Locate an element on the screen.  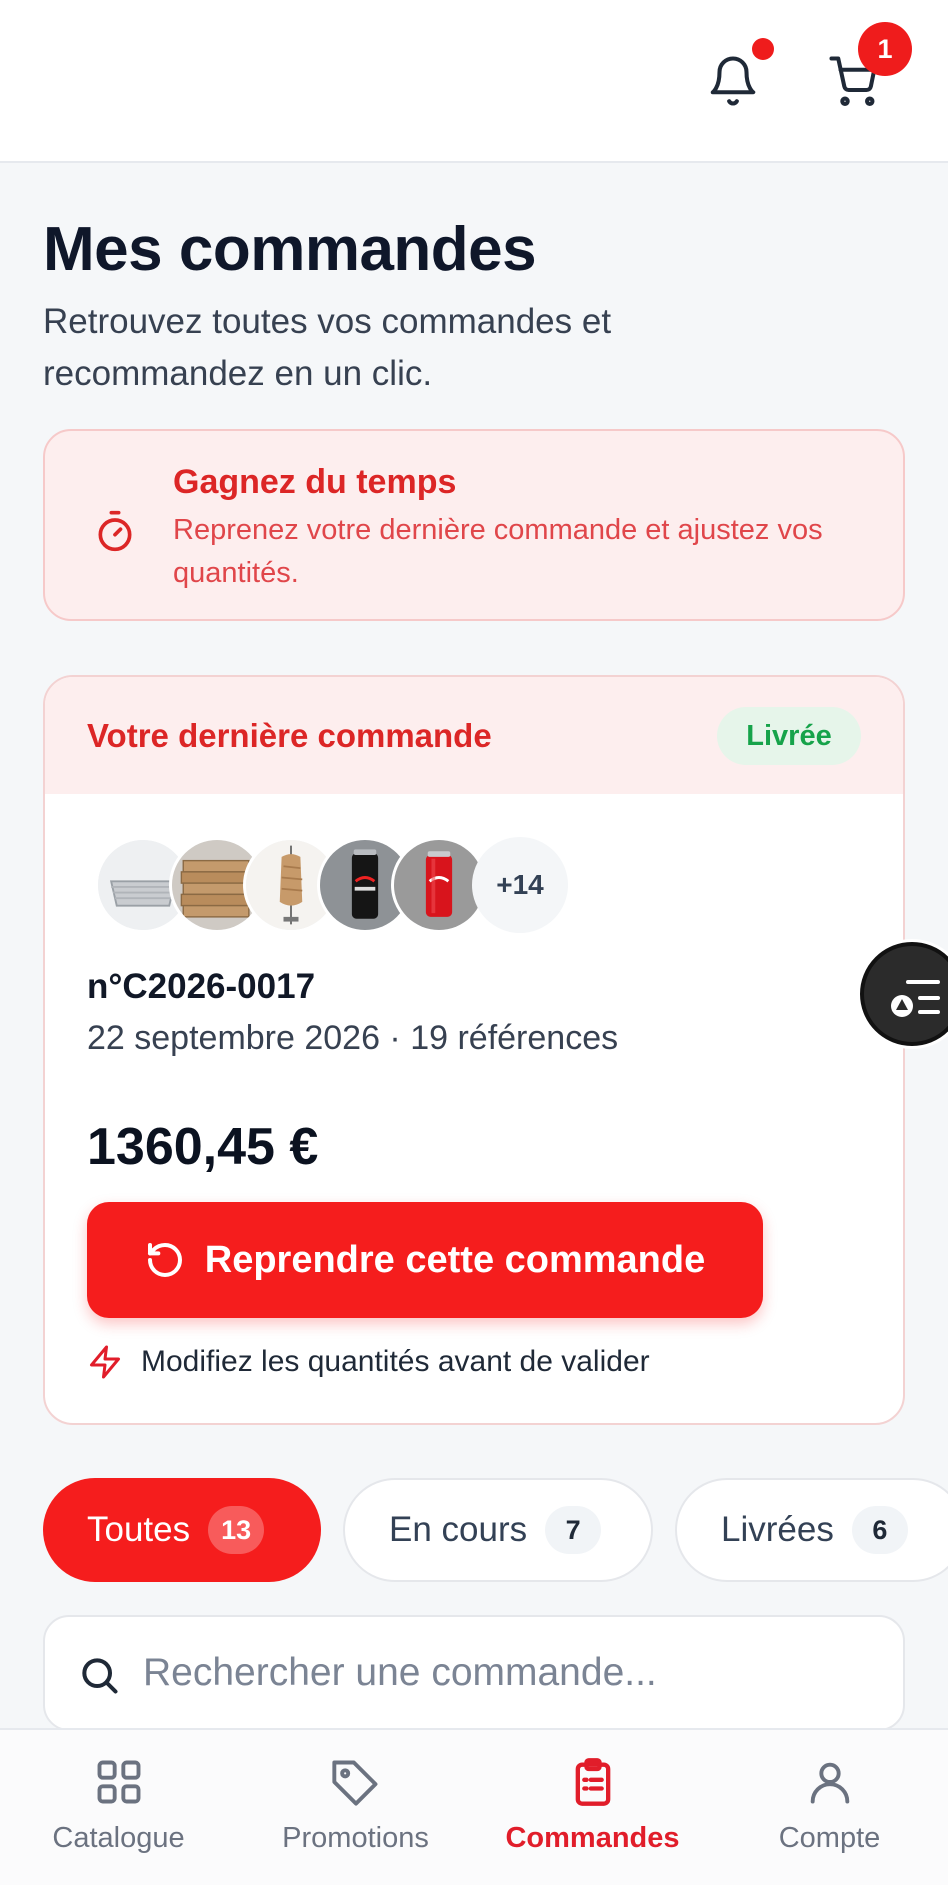
tab-all: Toutes 13 is located at coordinates (182, 1530).